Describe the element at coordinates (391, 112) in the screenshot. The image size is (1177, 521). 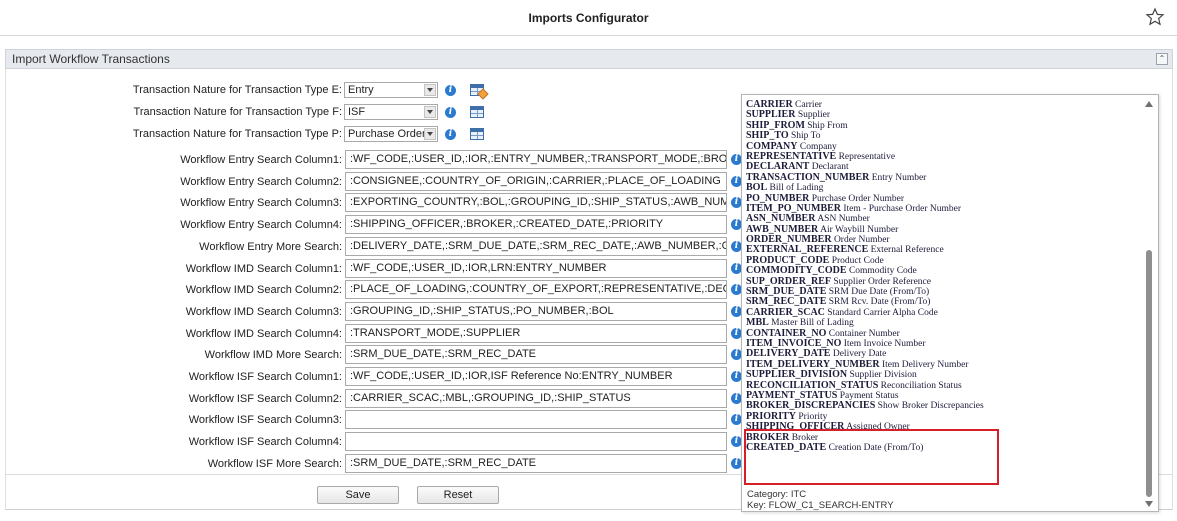
I see `nature-select: ISF` at that location.